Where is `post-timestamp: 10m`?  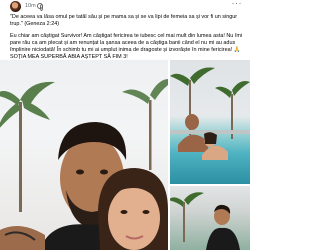
post-timestamp: 10m is located at coordinates (30, 6).